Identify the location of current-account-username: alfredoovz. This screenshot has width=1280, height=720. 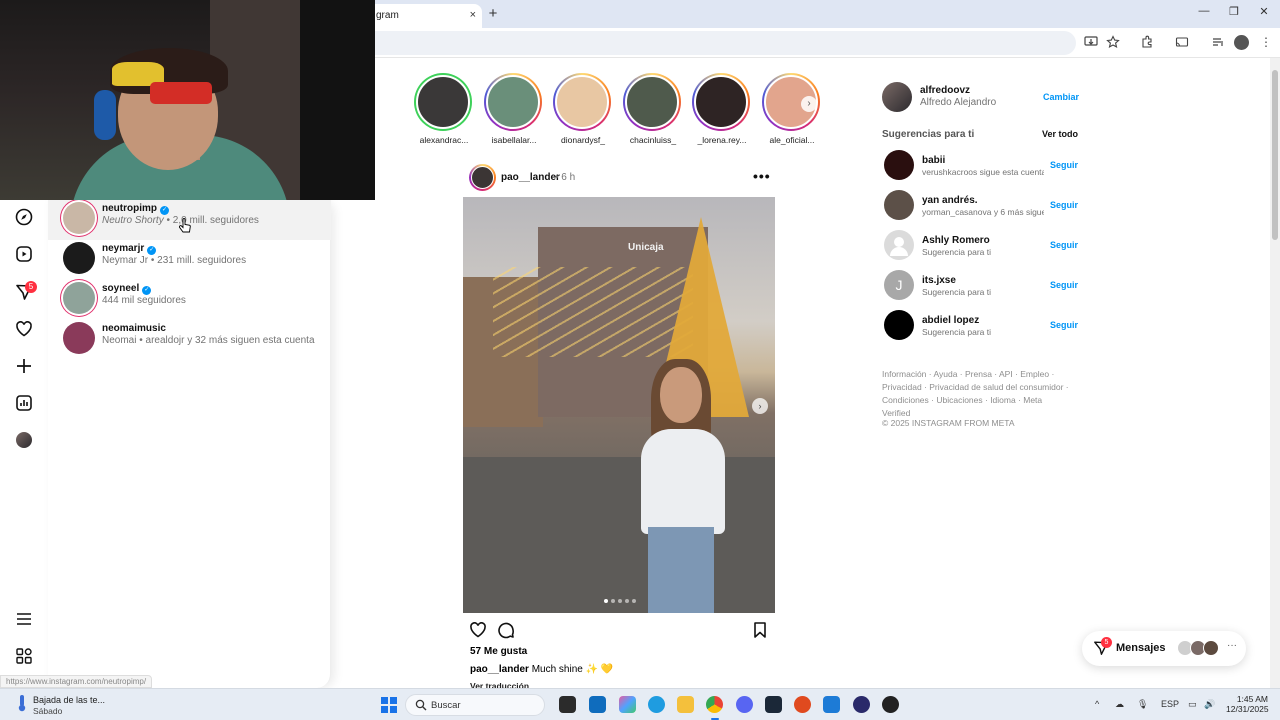
(945, 90).